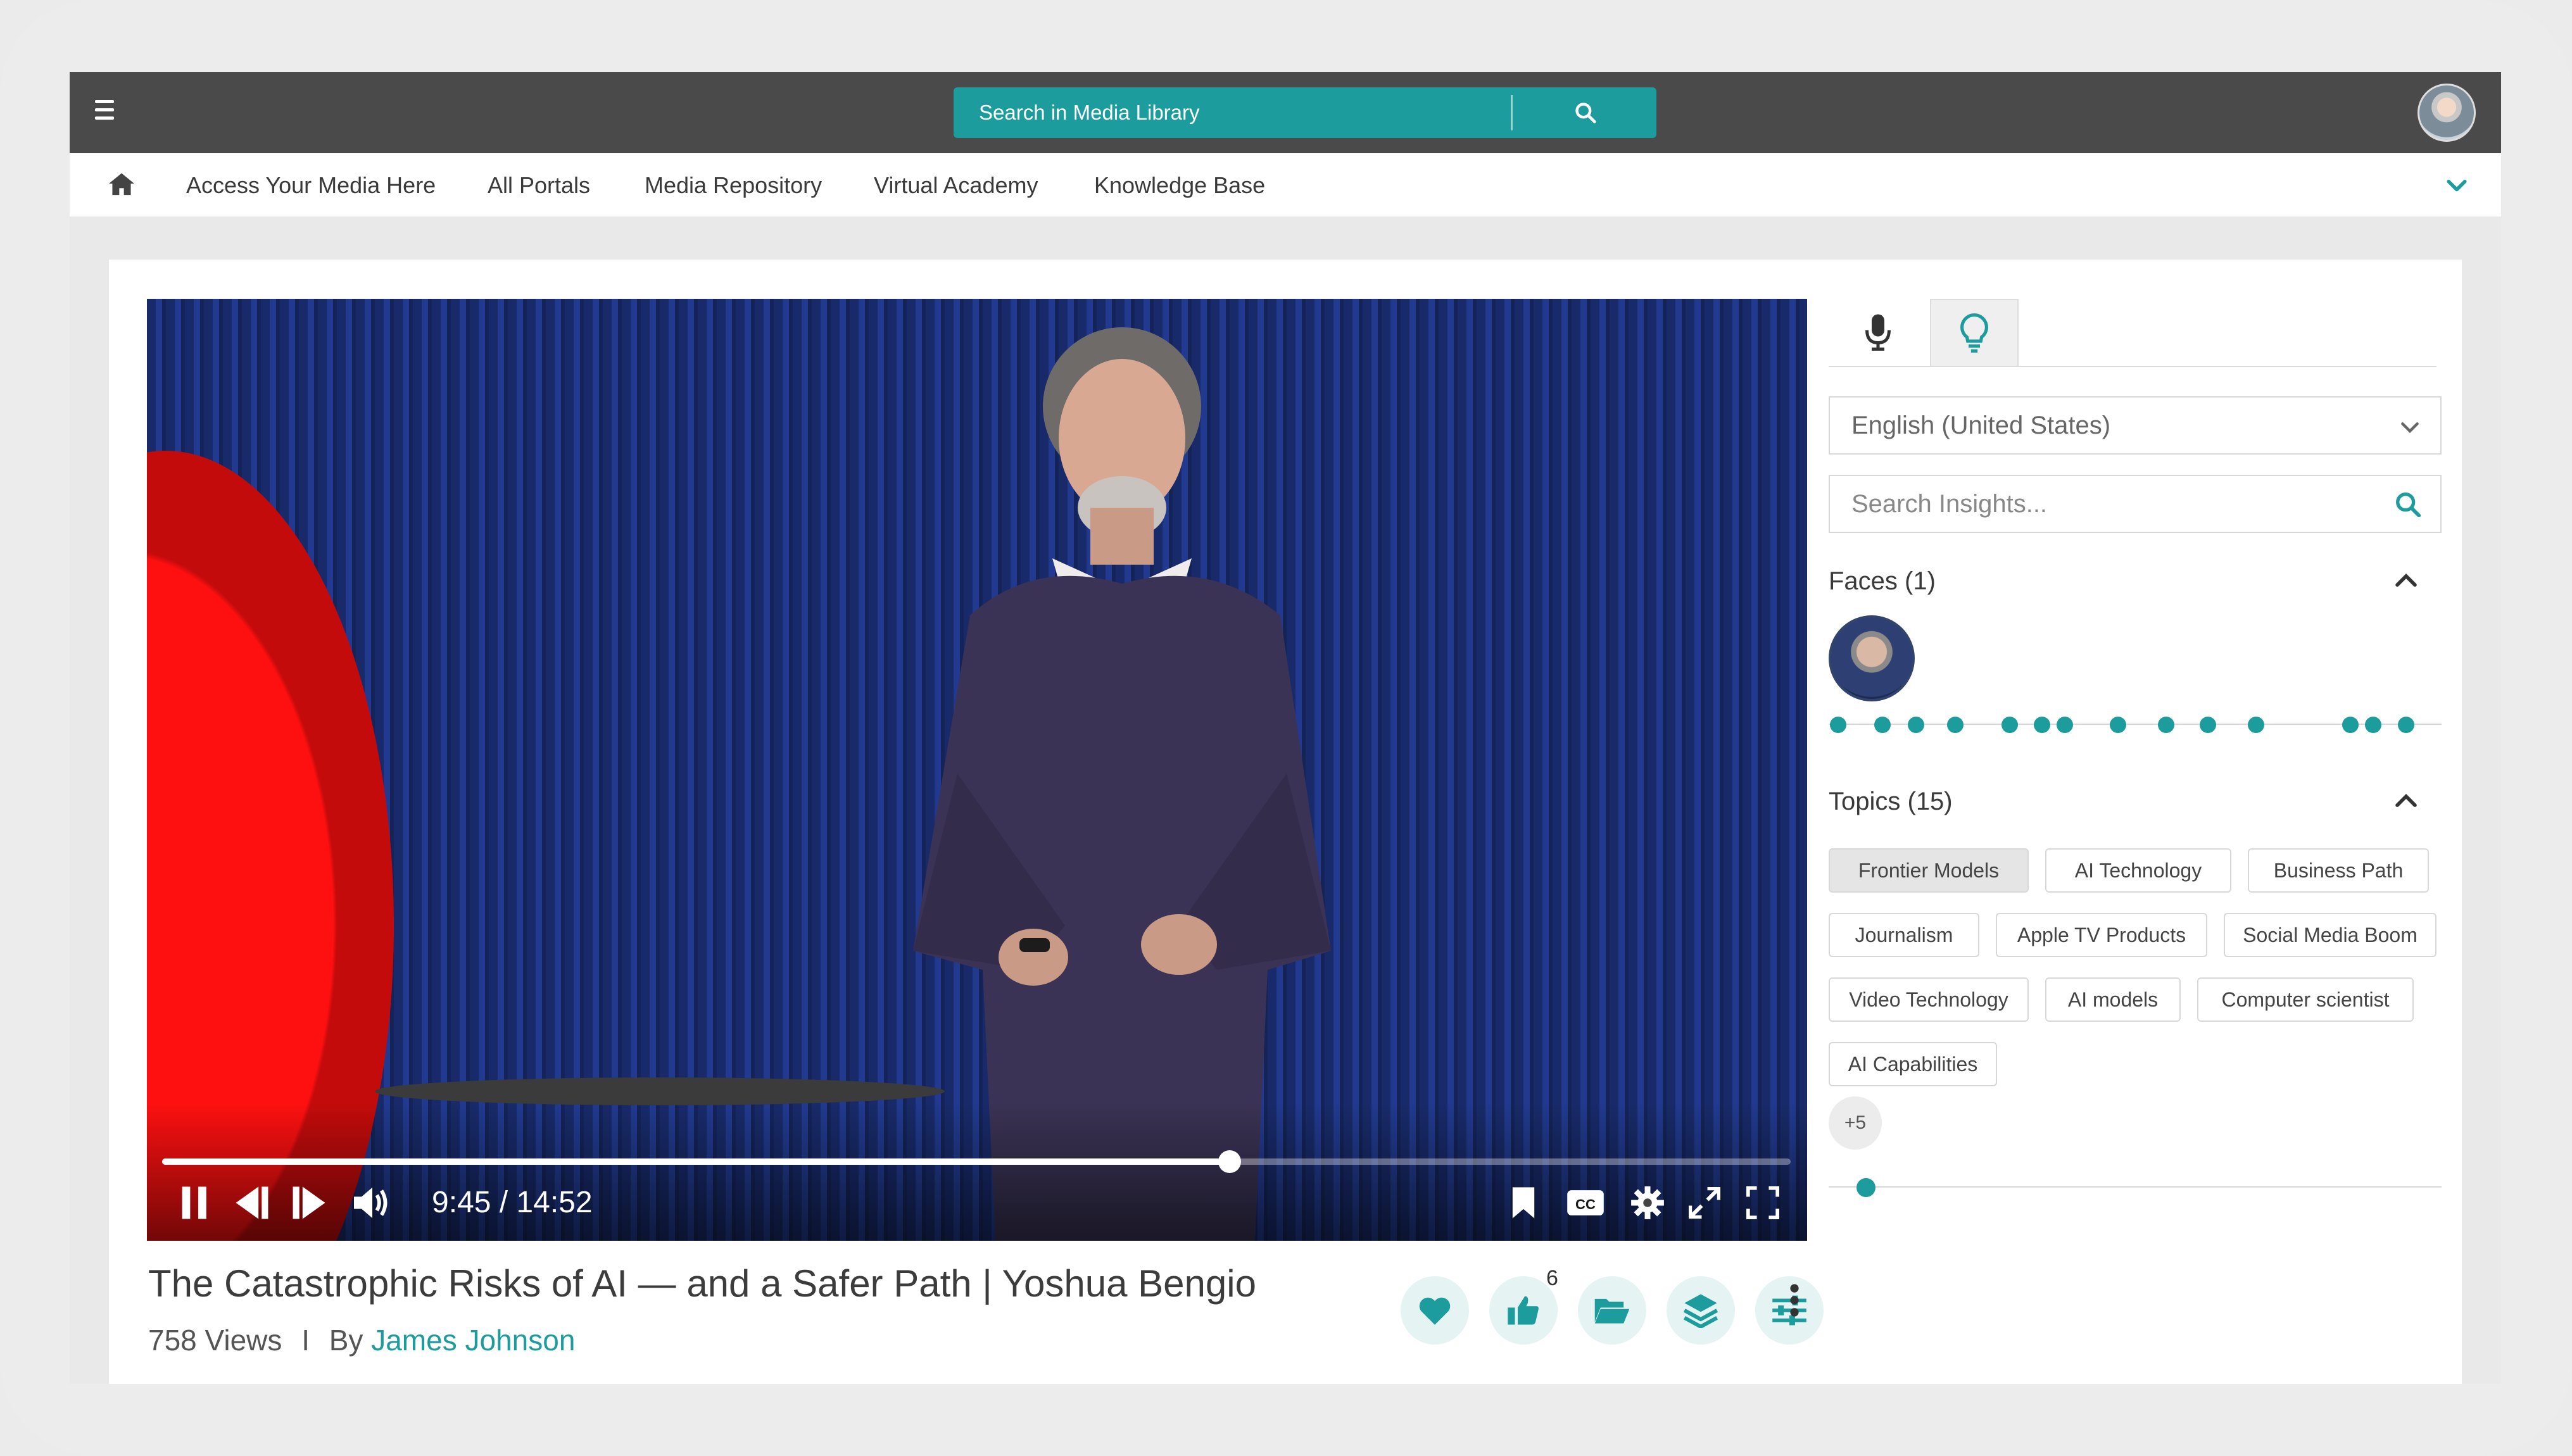 This screenshot has width=2572, height=1456. What do you see at coordinates (1856, 1123) in the screenshot?
I see `more-topics-button: +5` at bounding box center [1856, 1123].